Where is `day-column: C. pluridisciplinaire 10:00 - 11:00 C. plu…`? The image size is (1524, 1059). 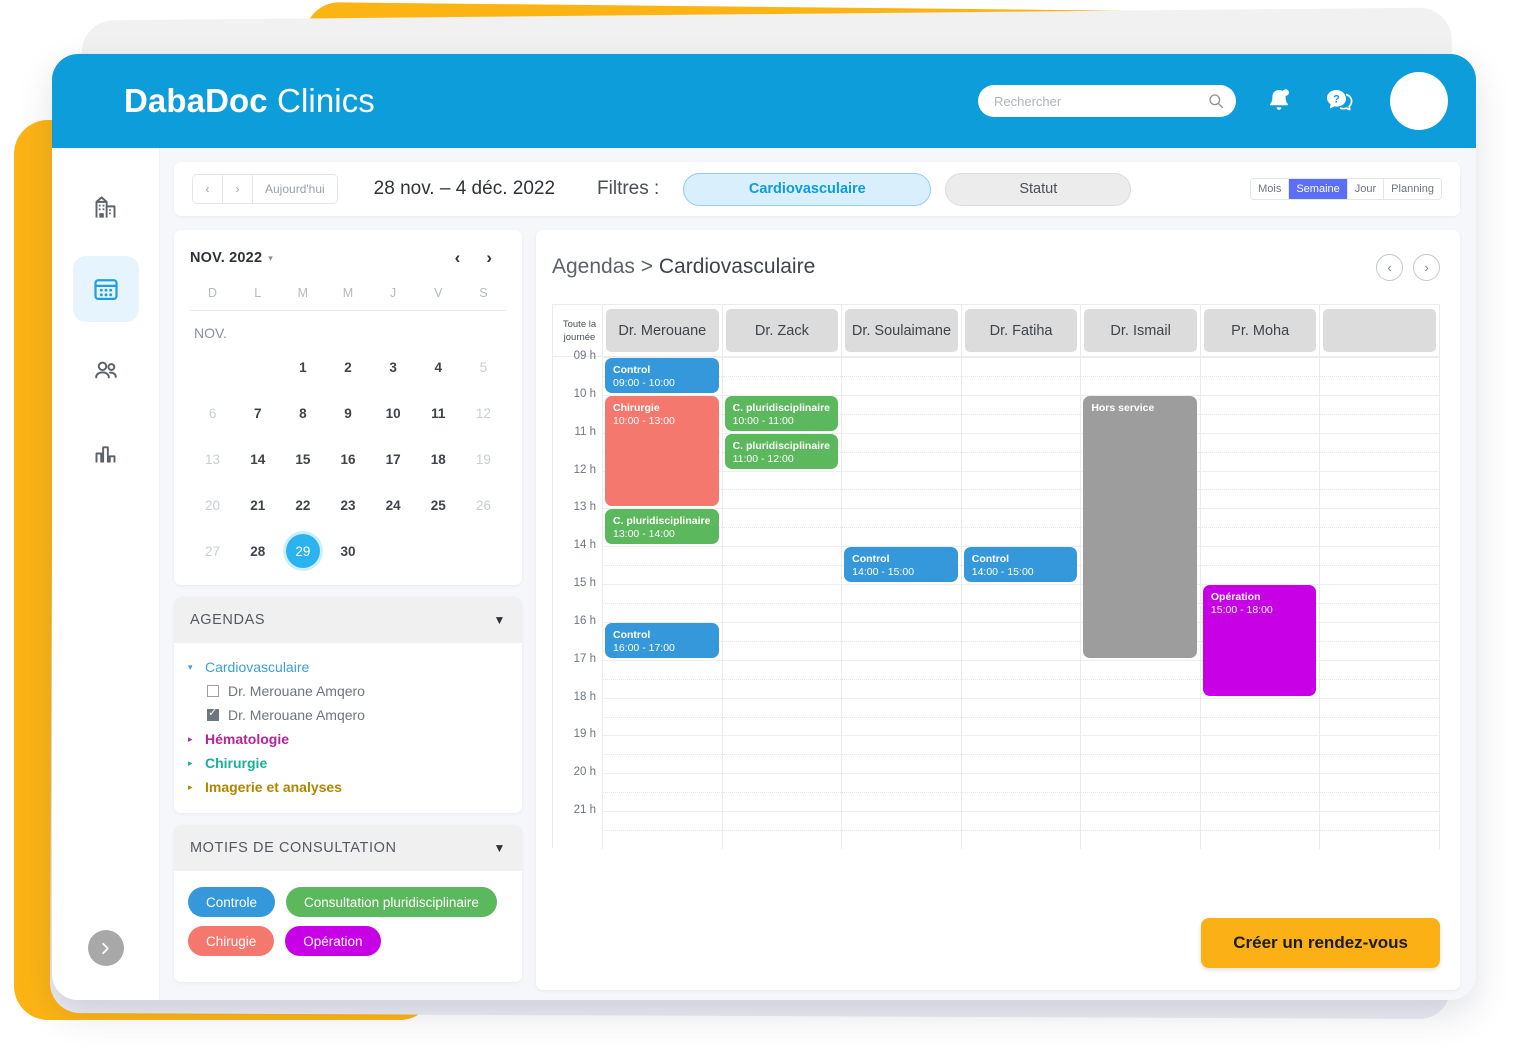 day-column: C. pluridisciplinaire 10:00 - 11:00 C. plu… is located at coordinates (782, 603).